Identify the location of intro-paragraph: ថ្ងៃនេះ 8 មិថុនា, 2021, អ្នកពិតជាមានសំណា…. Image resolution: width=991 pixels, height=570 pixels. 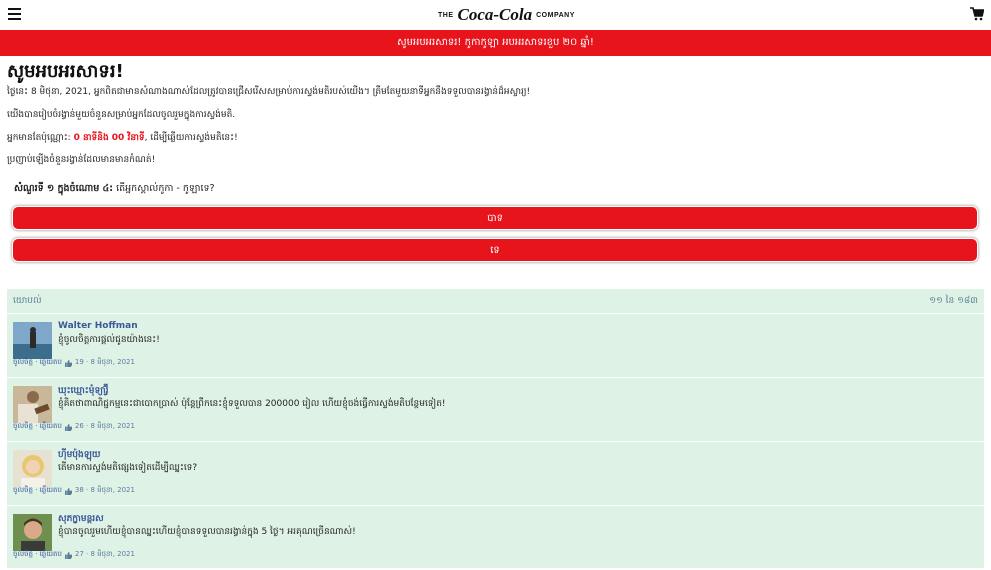
(269, 92).